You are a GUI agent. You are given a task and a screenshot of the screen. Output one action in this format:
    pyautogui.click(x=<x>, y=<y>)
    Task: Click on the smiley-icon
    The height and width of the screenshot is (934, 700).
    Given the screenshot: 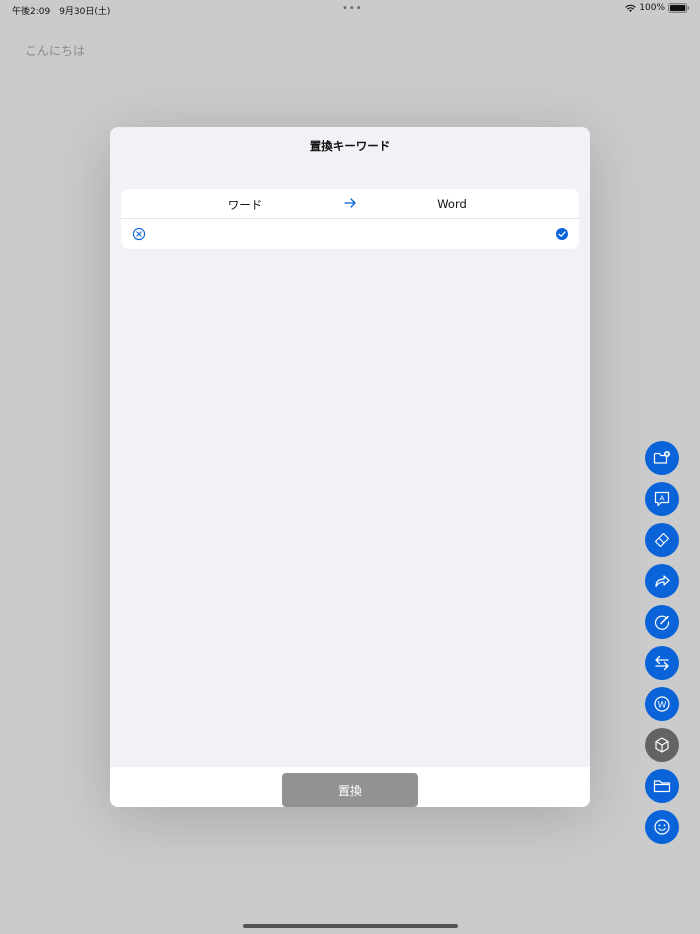 What is the action you would take?
    pyautogui.click(x=662, y=827)
    